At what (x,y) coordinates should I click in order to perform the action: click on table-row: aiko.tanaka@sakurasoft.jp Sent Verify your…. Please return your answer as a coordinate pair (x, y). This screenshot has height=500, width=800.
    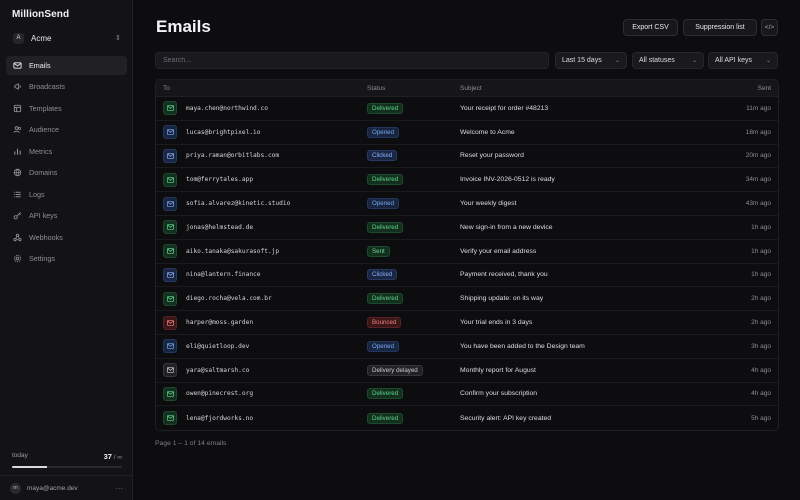
    Looking at the image, I should click on (467, 252).